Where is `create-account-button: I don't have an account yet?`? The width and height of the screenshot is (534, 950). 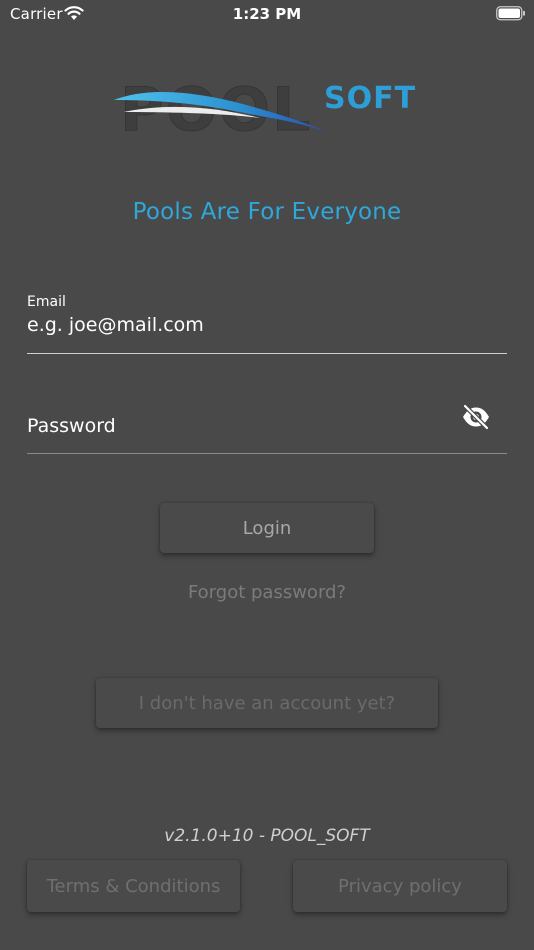
create-account-button: I don't have an account yet? is located at coordinates (267, 703).